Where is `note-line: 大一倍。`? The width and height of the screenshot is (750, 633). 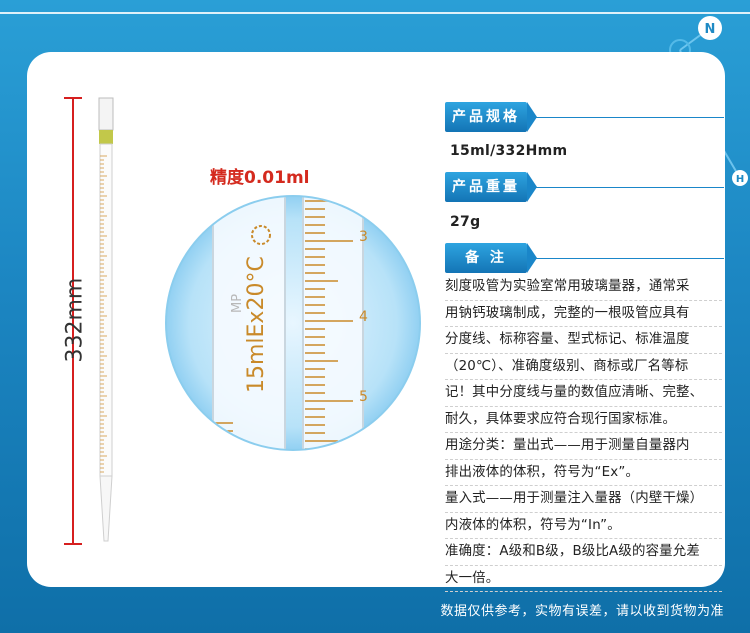 note-line: 大一倍。 is located at coordinates (583, 579).